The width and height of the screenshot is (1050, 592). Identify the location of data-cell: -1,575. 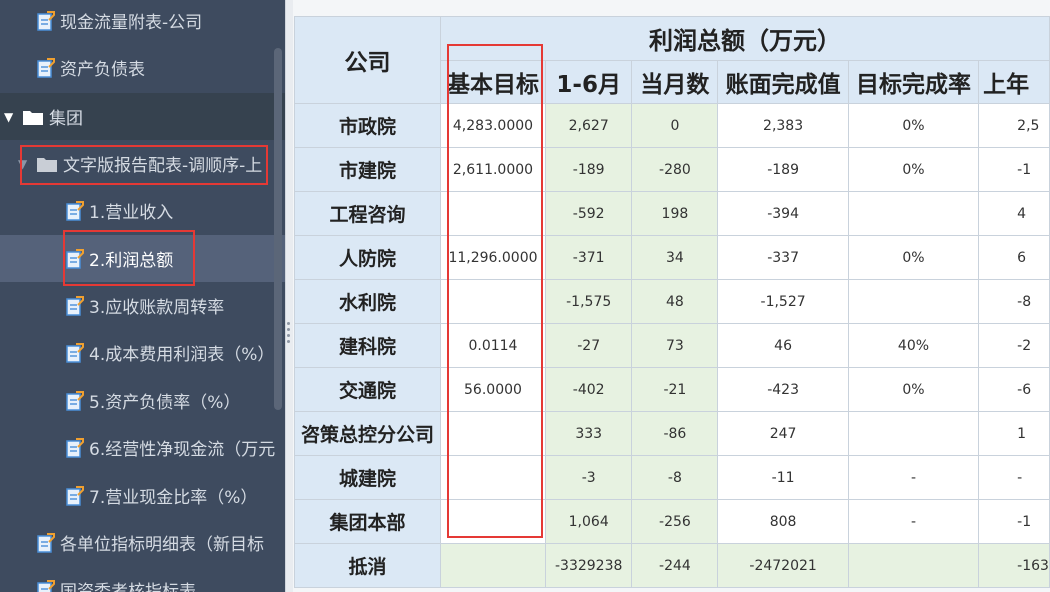
(588, 301).